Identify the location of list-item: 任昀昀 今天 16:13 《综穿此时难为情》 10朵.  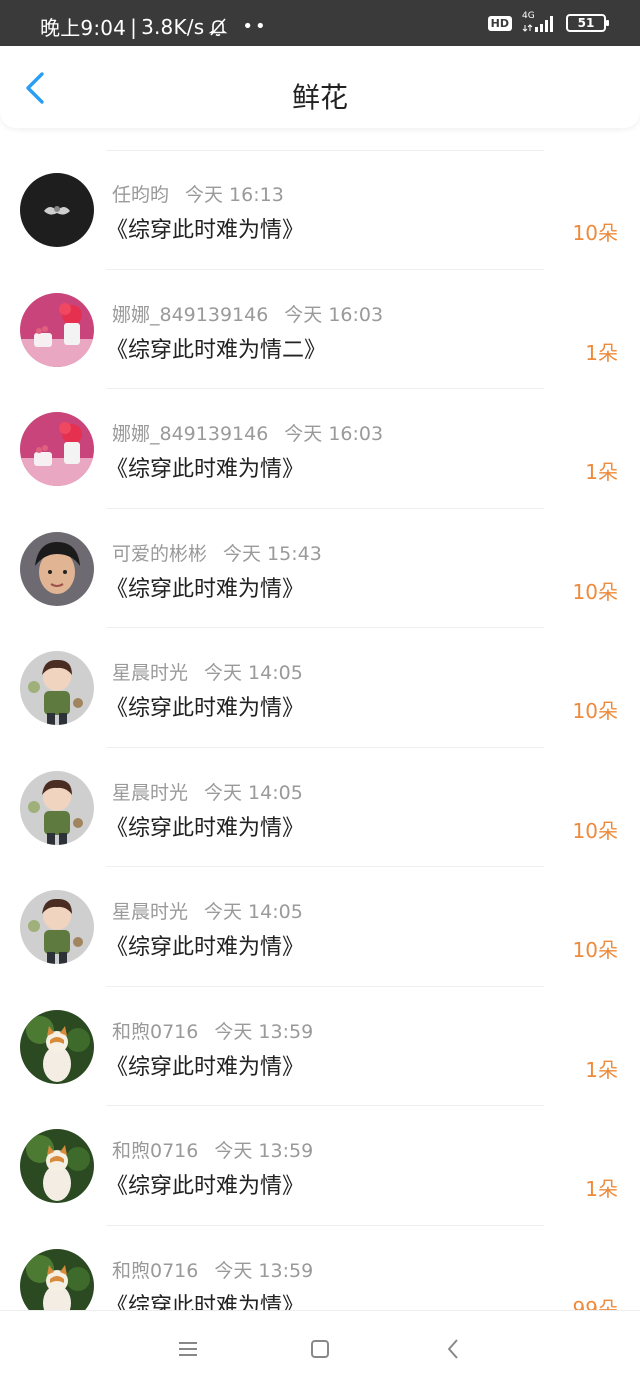
(320, 210).